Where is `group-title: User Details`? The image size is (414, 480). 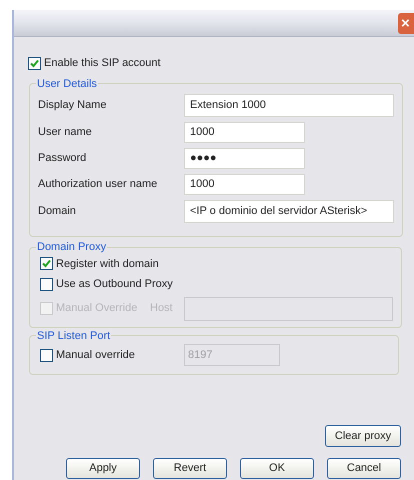
group-title: User Details is located at coordinates (67, 84).